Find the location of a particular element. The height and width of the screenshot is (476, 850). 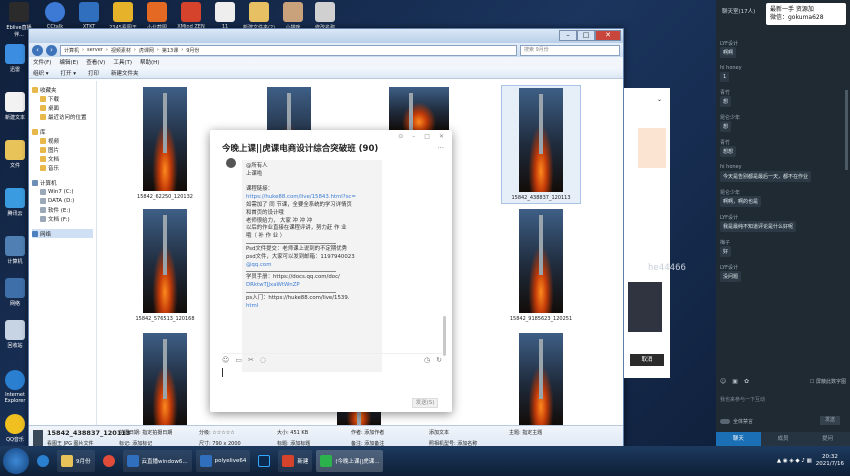

desktop-icon: 11 is located at coordinates (225, 16).